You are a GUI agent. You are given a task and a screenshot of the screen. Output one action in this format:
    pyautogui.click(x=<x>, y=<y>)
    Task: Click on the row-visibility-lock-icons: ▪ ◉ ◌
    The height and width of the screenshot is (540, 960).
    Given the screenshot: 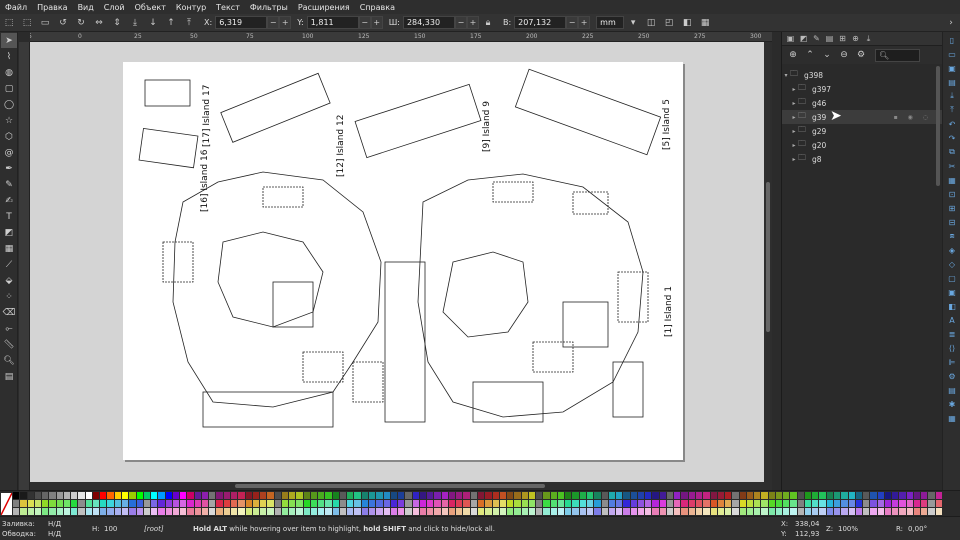 What is the action you would take?
    pyautogui.click(x=913, y=117)
    